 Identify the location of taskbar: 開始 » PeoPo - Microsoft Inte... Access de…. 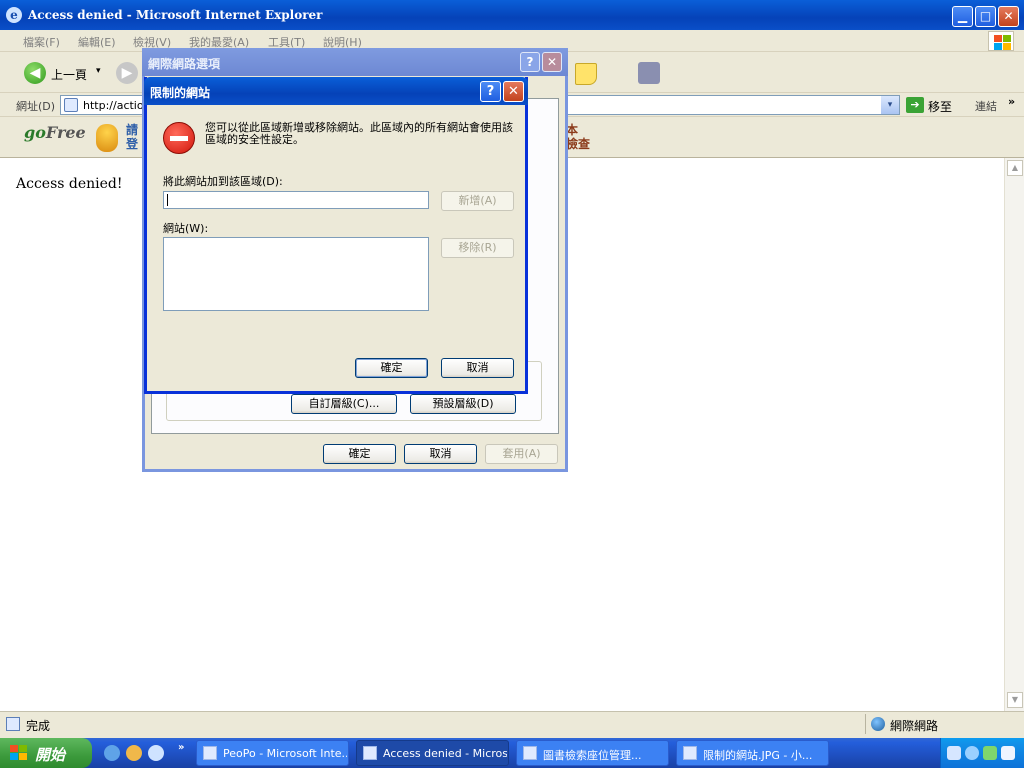
(512, 753).